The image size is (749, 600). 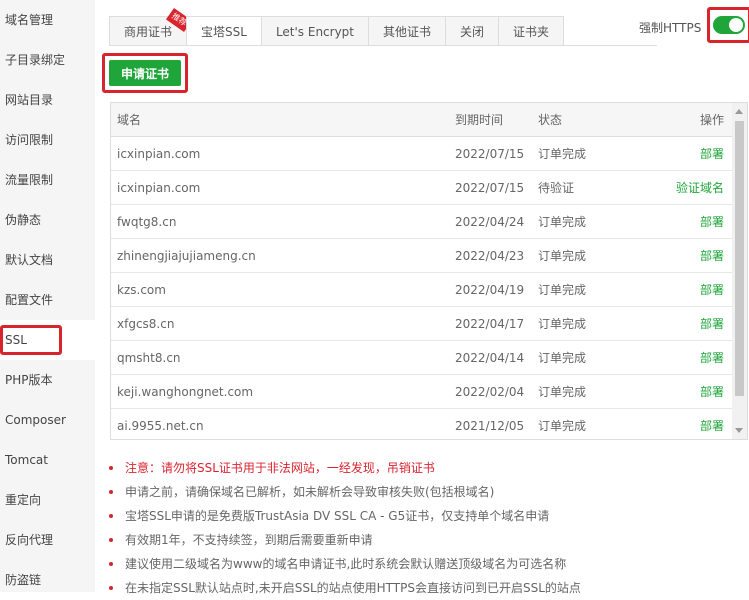 I want to click on sidebar-item-config-file: 配置文件, so click(x=47, y=300).